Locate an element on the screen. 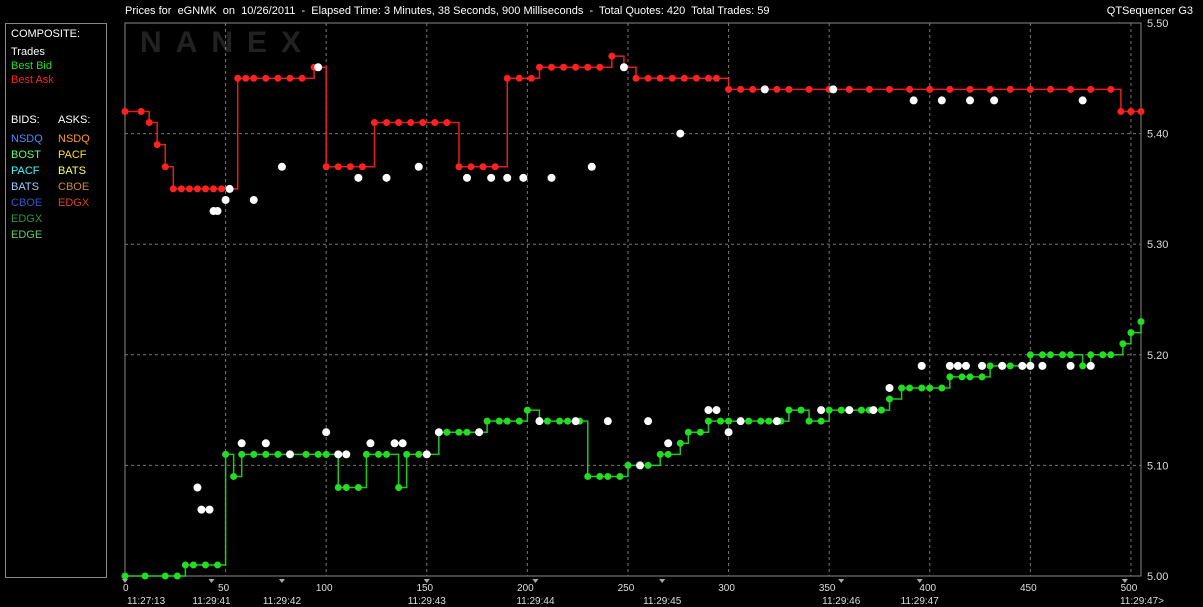  watermark: NANEX is located at coordinates (227, 42).